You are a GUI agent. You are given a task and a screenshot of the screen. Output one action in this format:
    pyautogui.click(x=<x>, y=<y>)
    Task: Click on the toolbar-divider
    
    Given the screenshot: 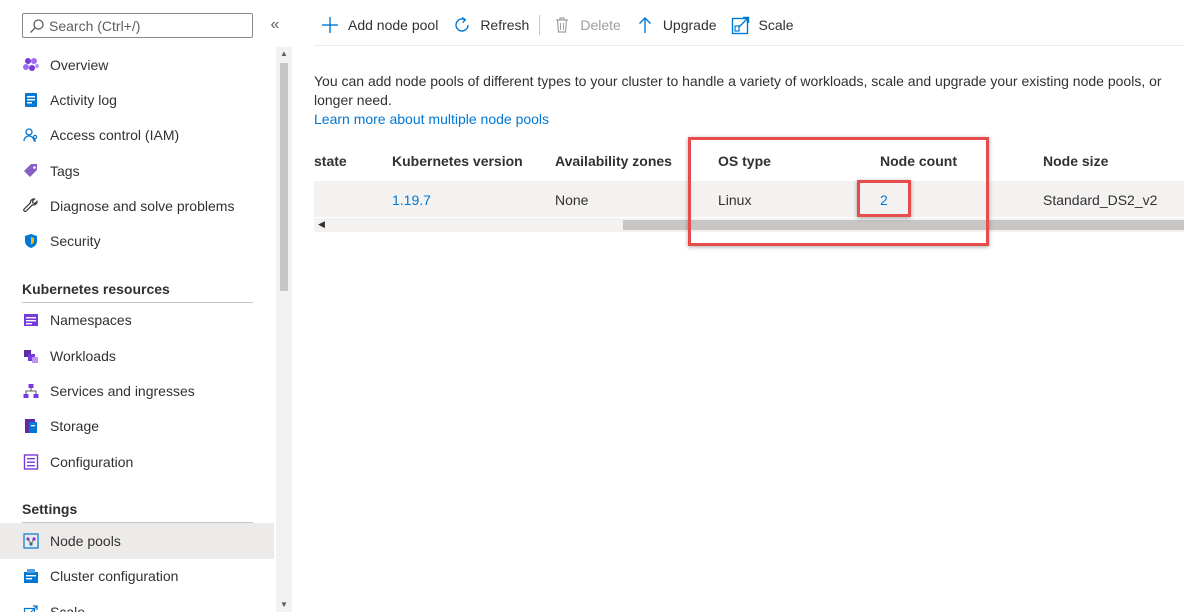 What is the action you would take?
    pyautogui.click(x=540, y=25)
    